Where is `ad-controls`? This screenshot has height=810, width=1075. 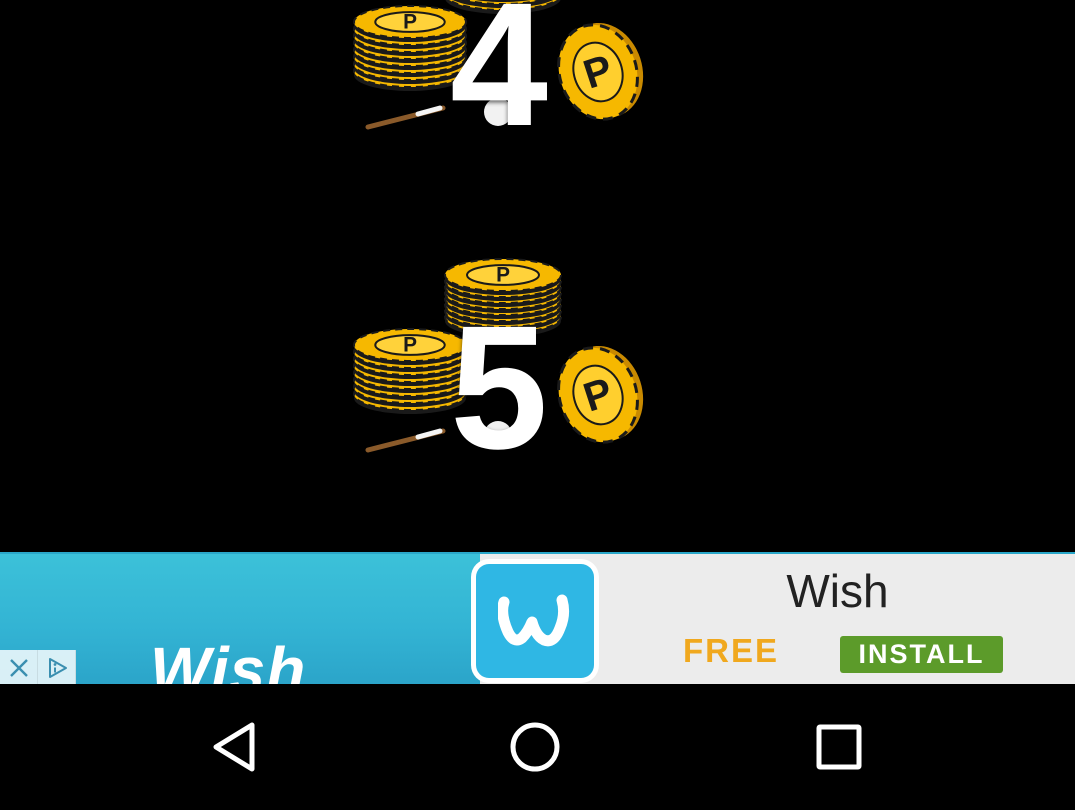
ad-controls is located at coordinates (38, 667).